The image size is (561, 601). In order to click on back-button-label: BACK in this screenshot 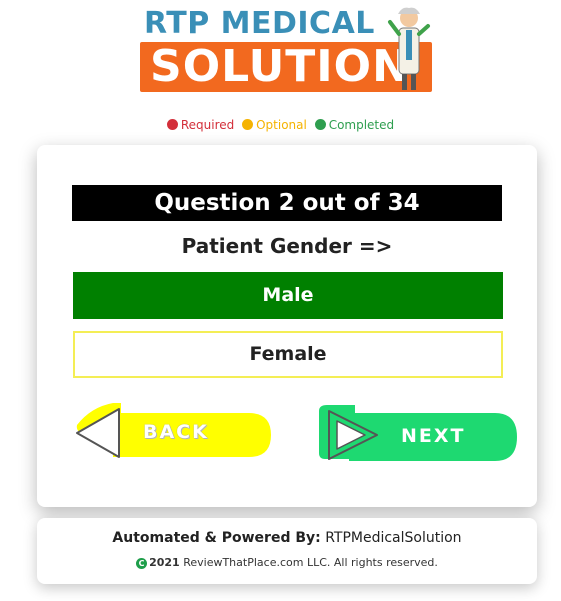, I will do `click(176, 432)`.